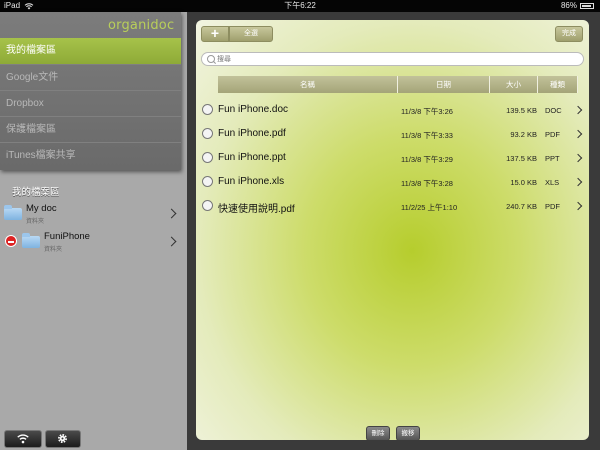 Image resolution: width=600 pixels, height=450 pixels. What do you see at coordinates (11, 241) in the screenshot?
I see `delete-minus-icon` at bounding box center [11, 241].